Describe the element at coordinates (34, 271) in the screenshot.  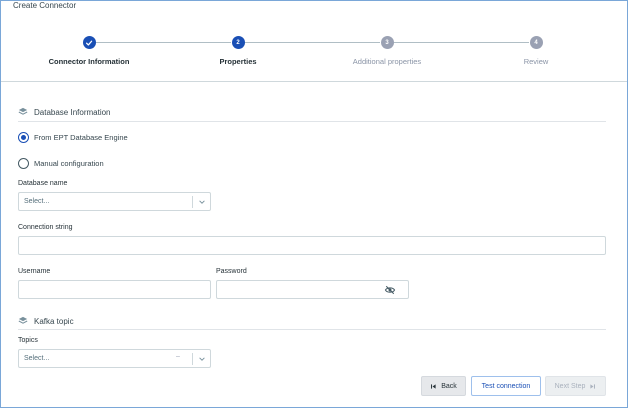
I see `username-label: Username` at that location.